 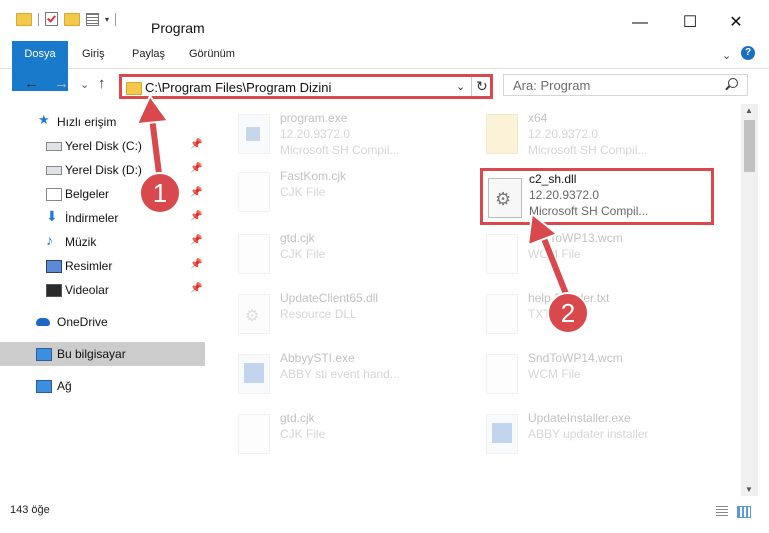 I want to click on sidebar-item-label: Videolar, so click(x=87, y=290).